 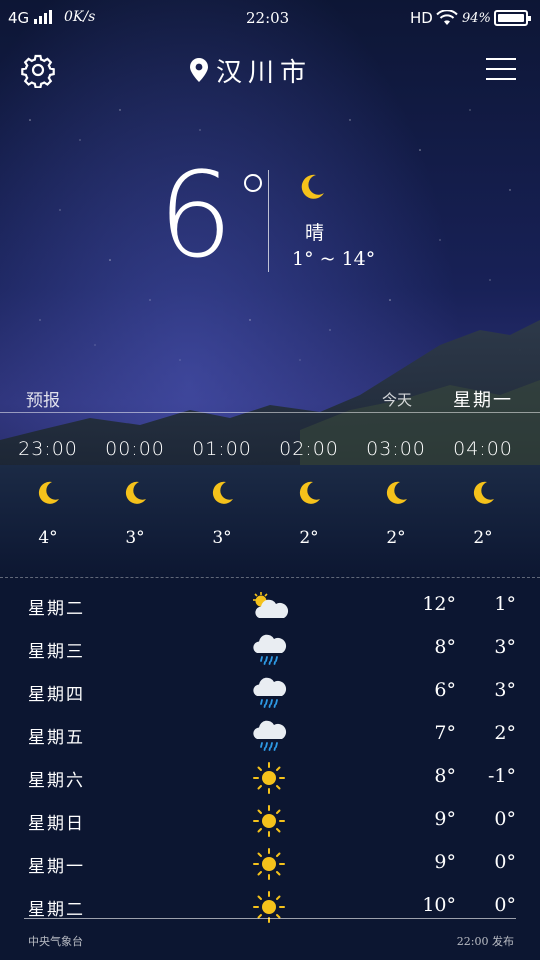 I want to click on wifi-icon, so click(x=447, y=17).